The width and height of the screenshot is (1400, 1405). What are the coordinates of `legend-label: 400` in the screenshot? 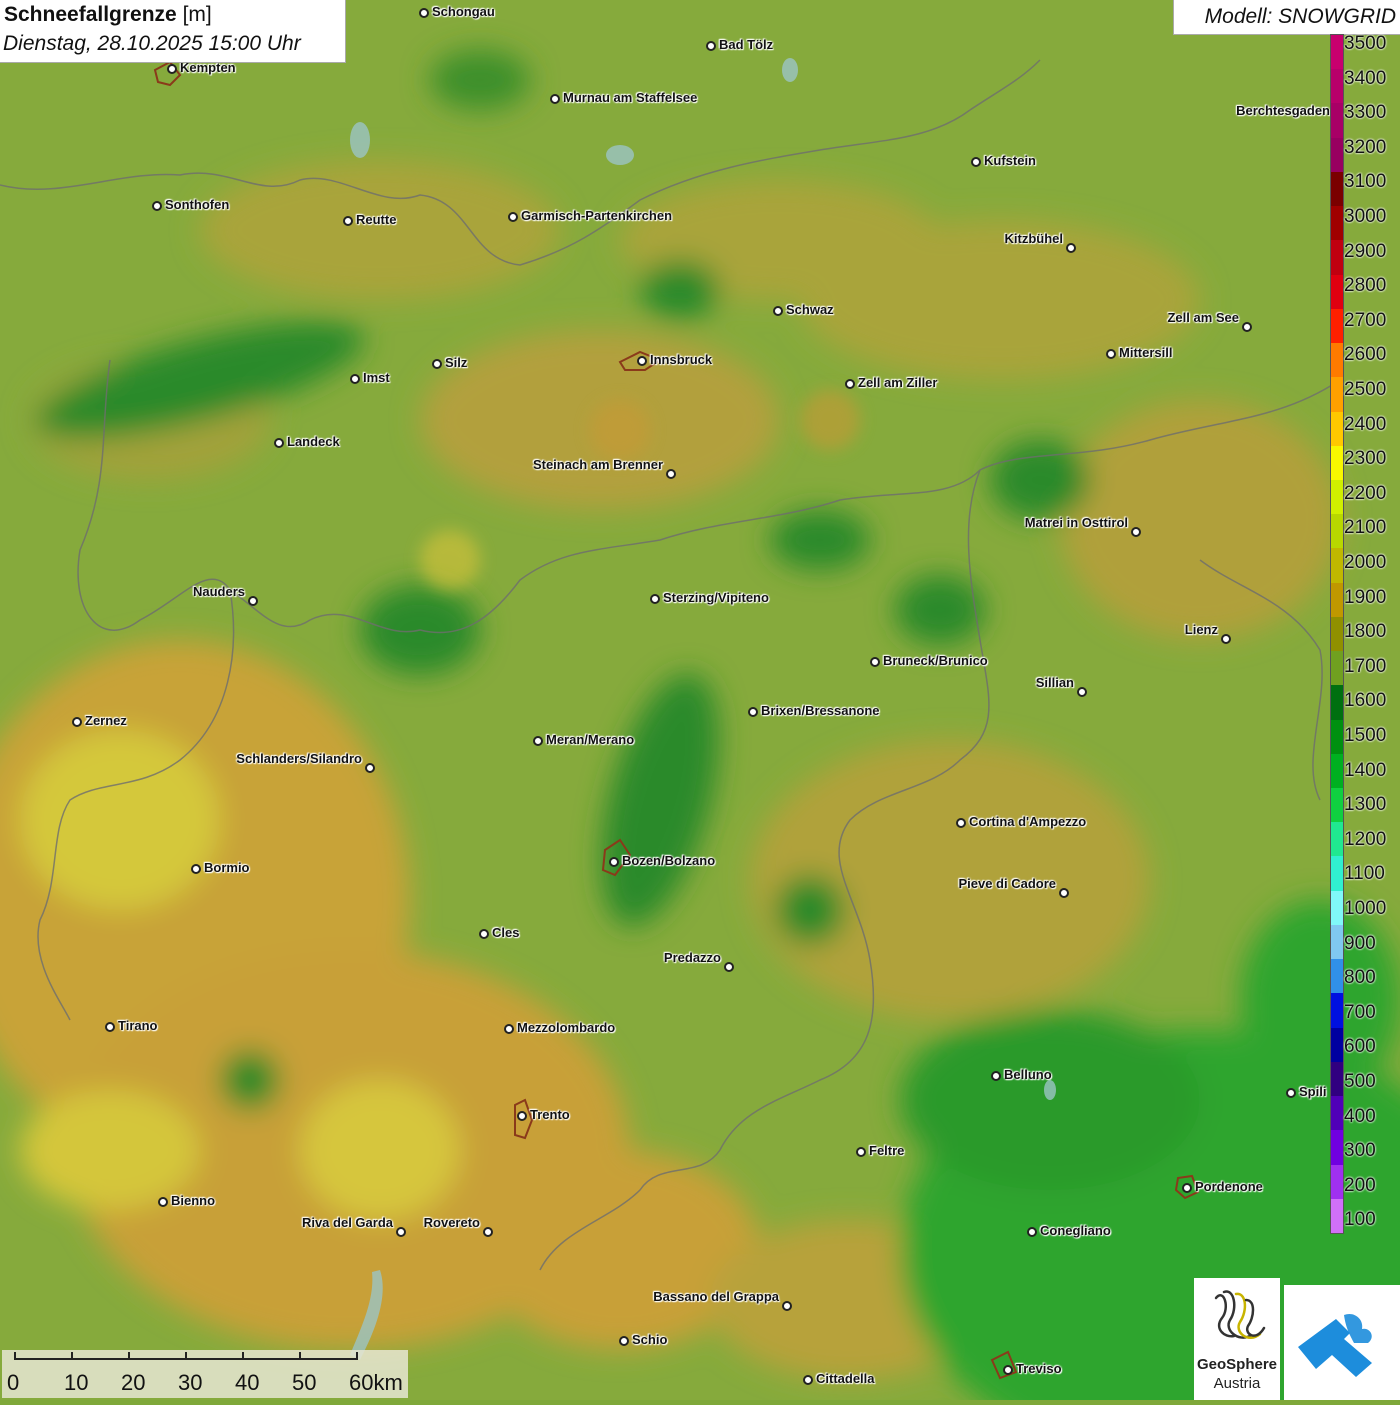 It's located at (1360, 1116).